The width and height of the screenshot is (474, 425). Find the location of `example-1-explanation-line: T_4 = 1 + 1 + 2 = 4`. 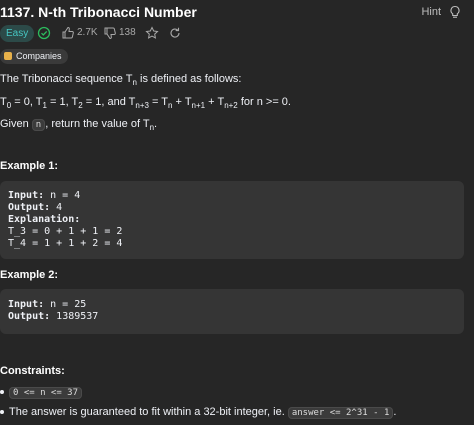

example-1-explanation-line: T_4 = 1 + 1 + 2 = 4 is located at coordinates (65, 243).